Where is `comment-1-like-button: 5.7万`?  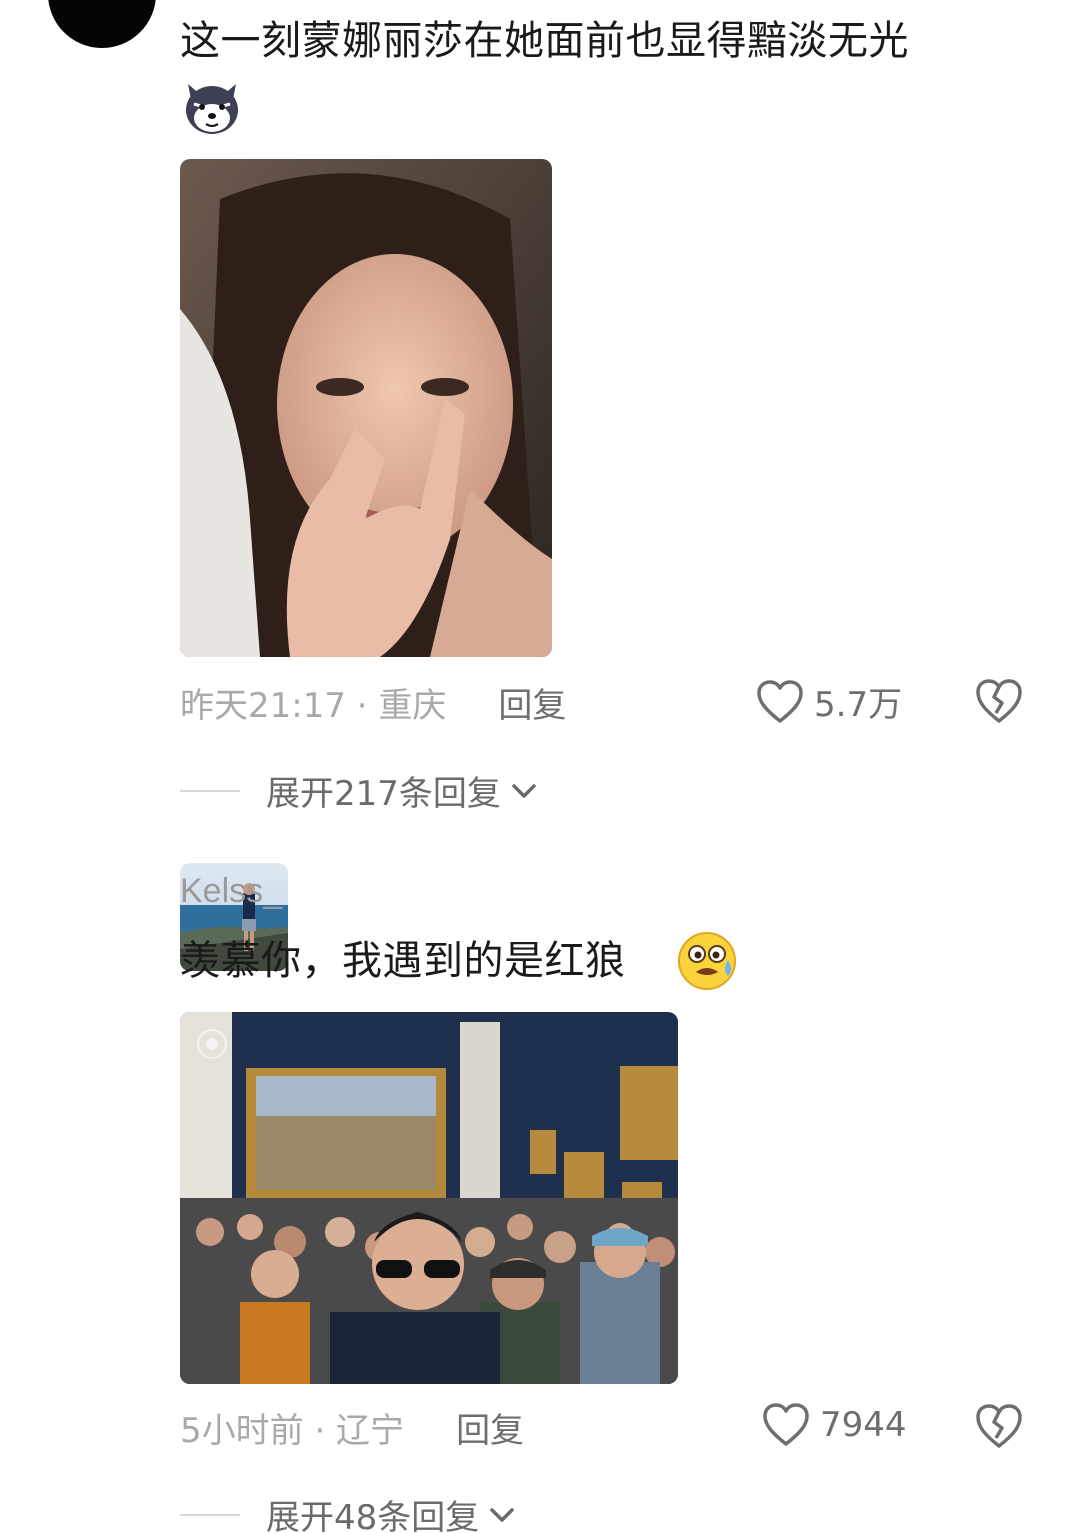 comment-1-like-button: 5.7万 is located at coordinates (829, 701).